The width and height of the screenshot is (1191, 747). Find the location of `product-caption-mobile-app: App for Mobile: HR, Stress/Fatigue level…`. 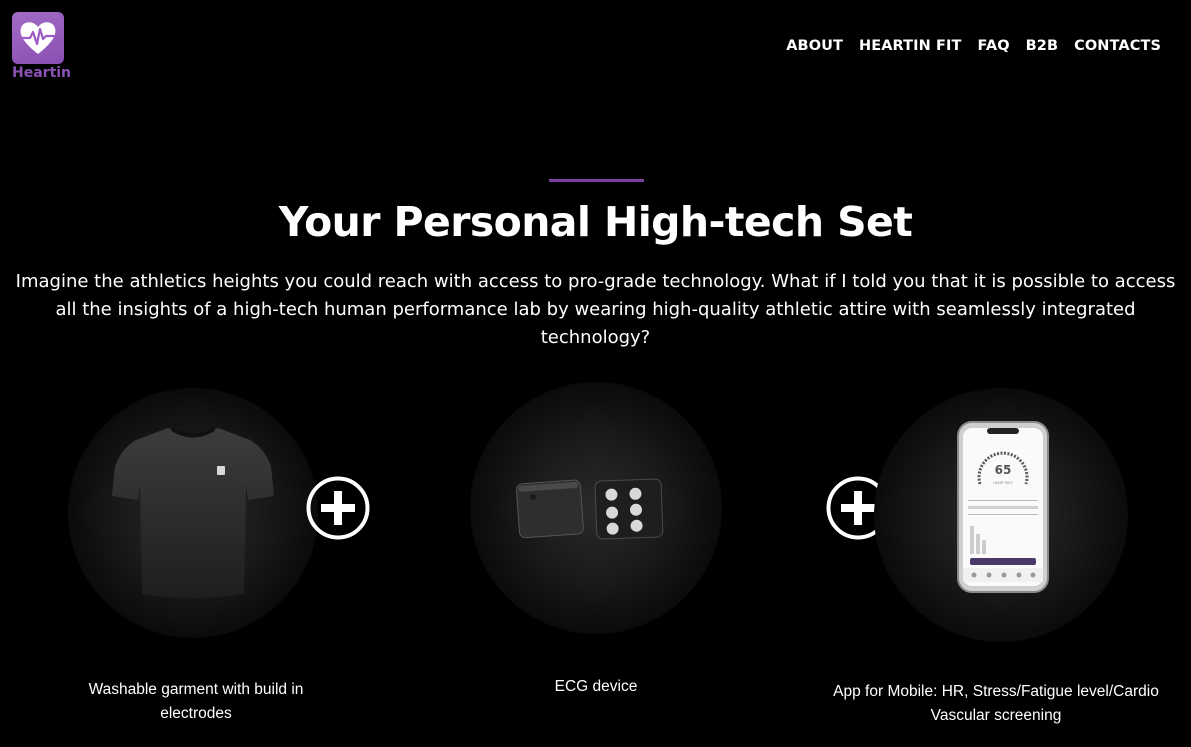

product-caption-mobile-app: App for Mobile: HR, Stress/Fatigue level… is located at coordinates (996, 703).